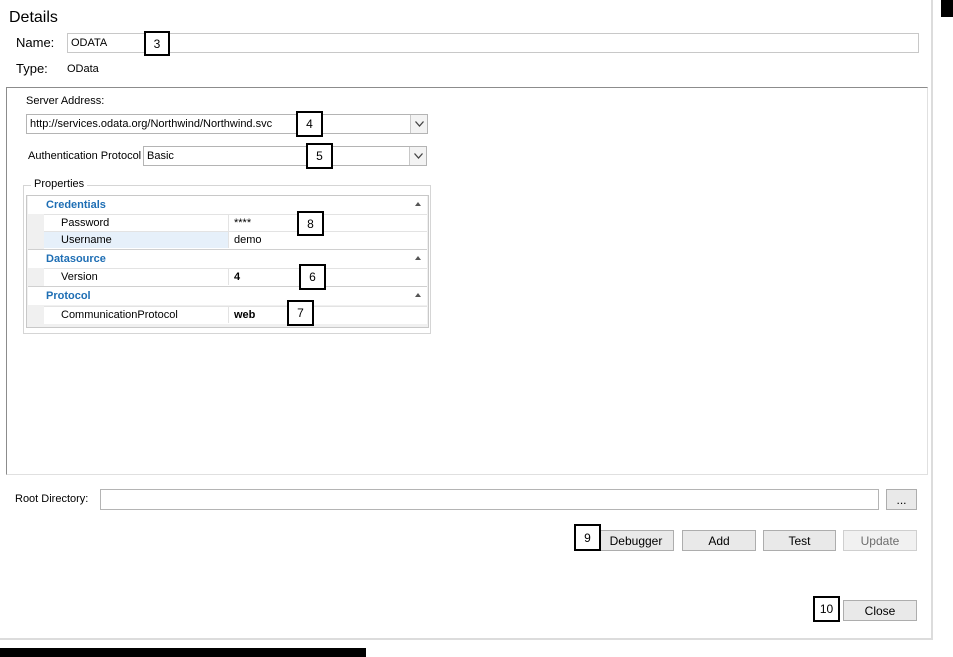 The width and height of the screenshot is (953, 657). Describe the element at coordinates (52, 499) in the screenshot. I see `root-directory-label: Root Directory:` at that location.